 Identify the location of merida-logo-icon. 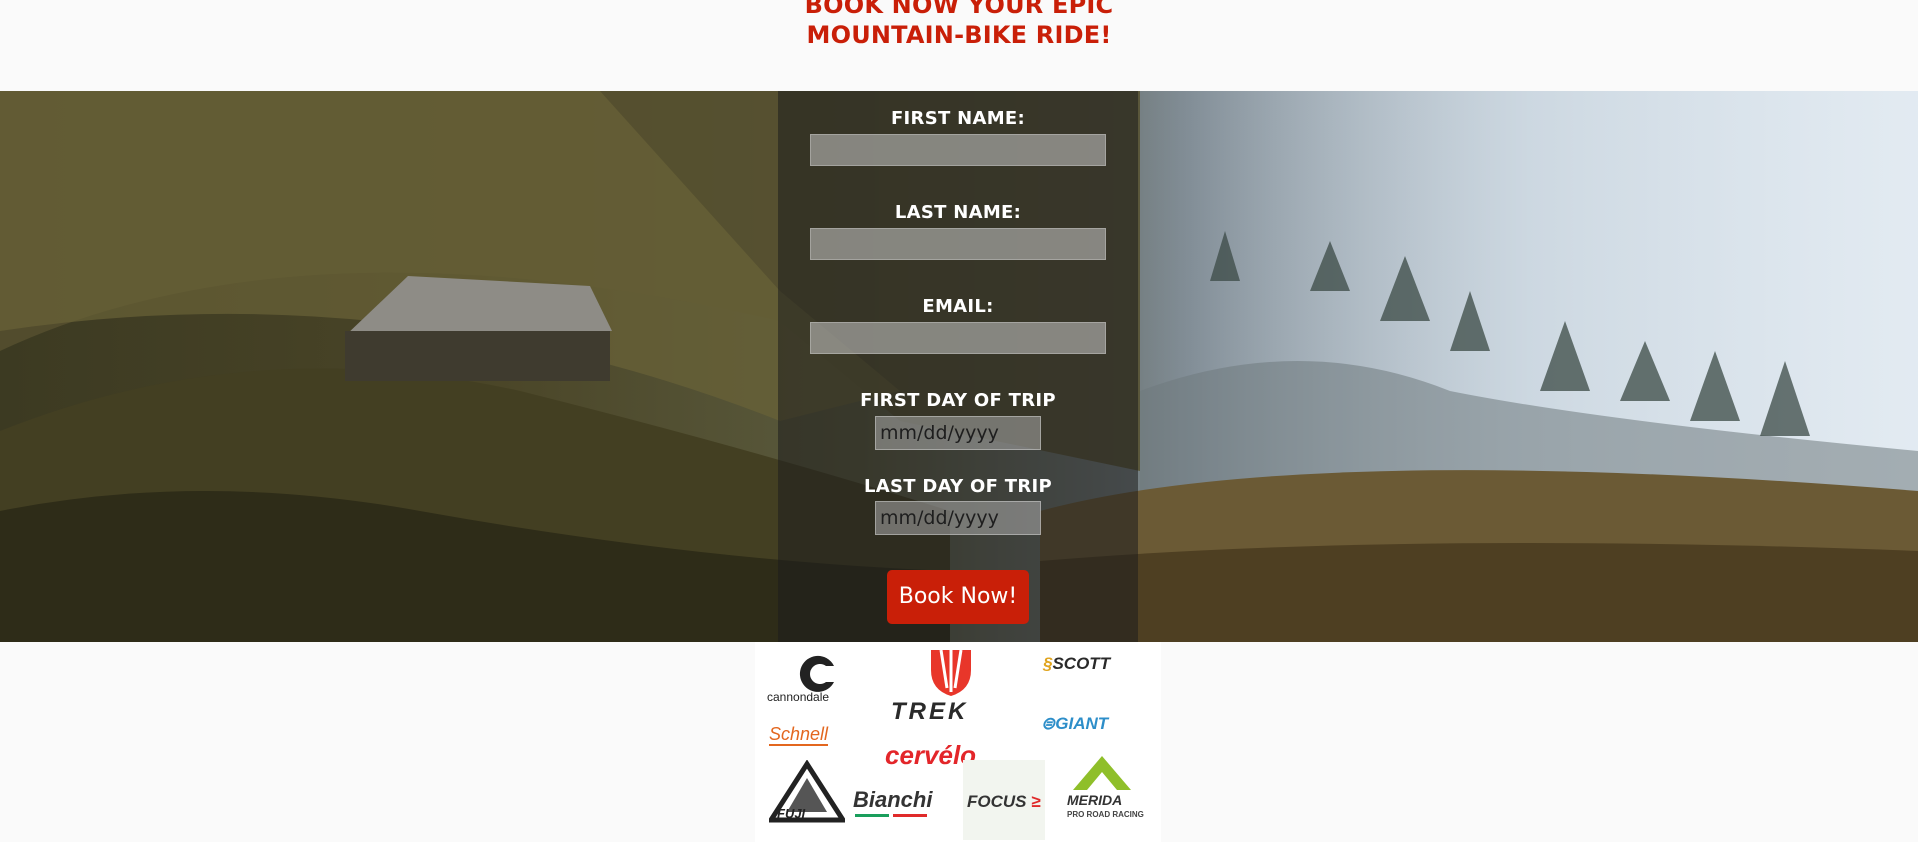
(1102, 773).